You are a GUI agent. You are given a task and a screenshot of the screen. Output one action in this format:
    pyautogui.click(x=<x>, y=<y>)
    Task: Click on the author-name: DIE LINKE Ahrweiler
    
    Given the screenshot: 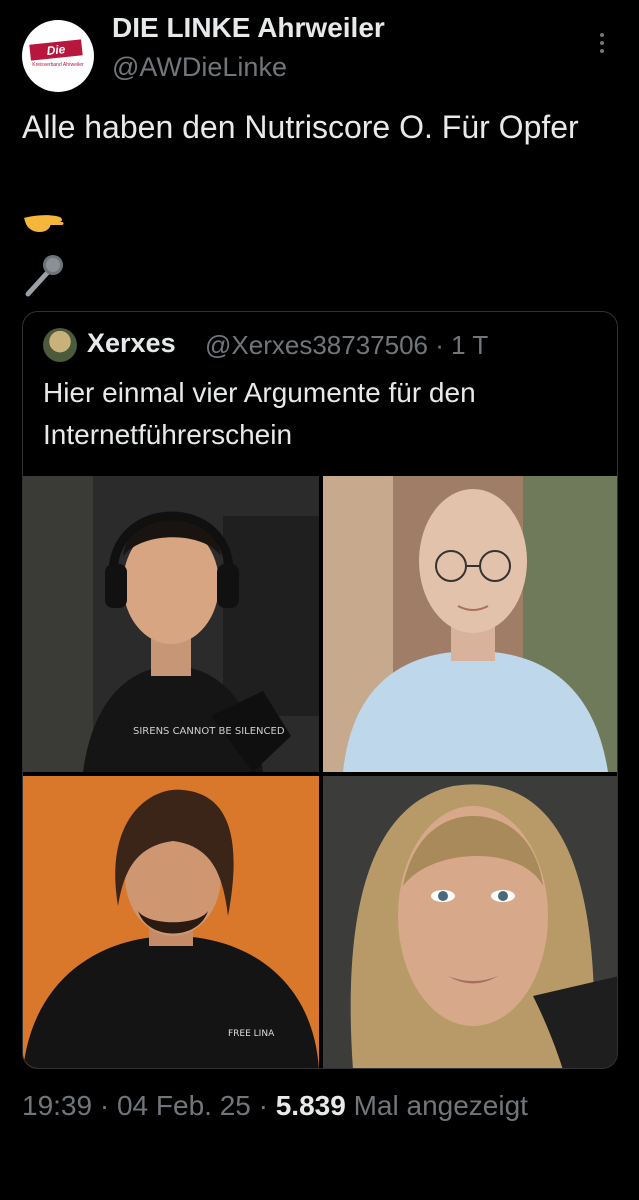 What is the action you would take?
    pyautogui.click(x=248, y=28)
    